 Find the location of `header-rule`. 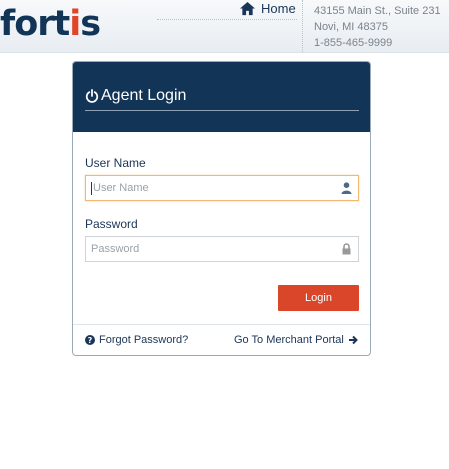

header-rule is located at coordinates (222, 110).